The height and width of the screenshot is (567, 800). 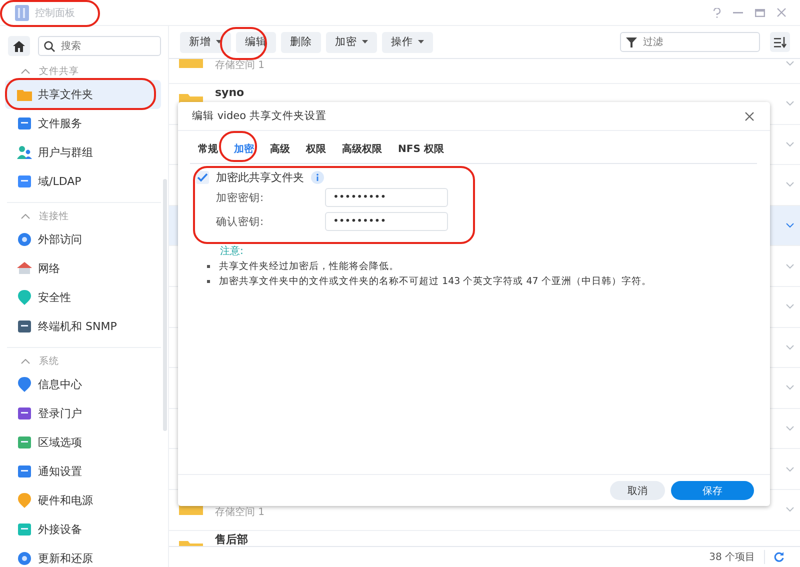 I want to click on sidebar-item: 更新和还原, so click(x=83, y=555).